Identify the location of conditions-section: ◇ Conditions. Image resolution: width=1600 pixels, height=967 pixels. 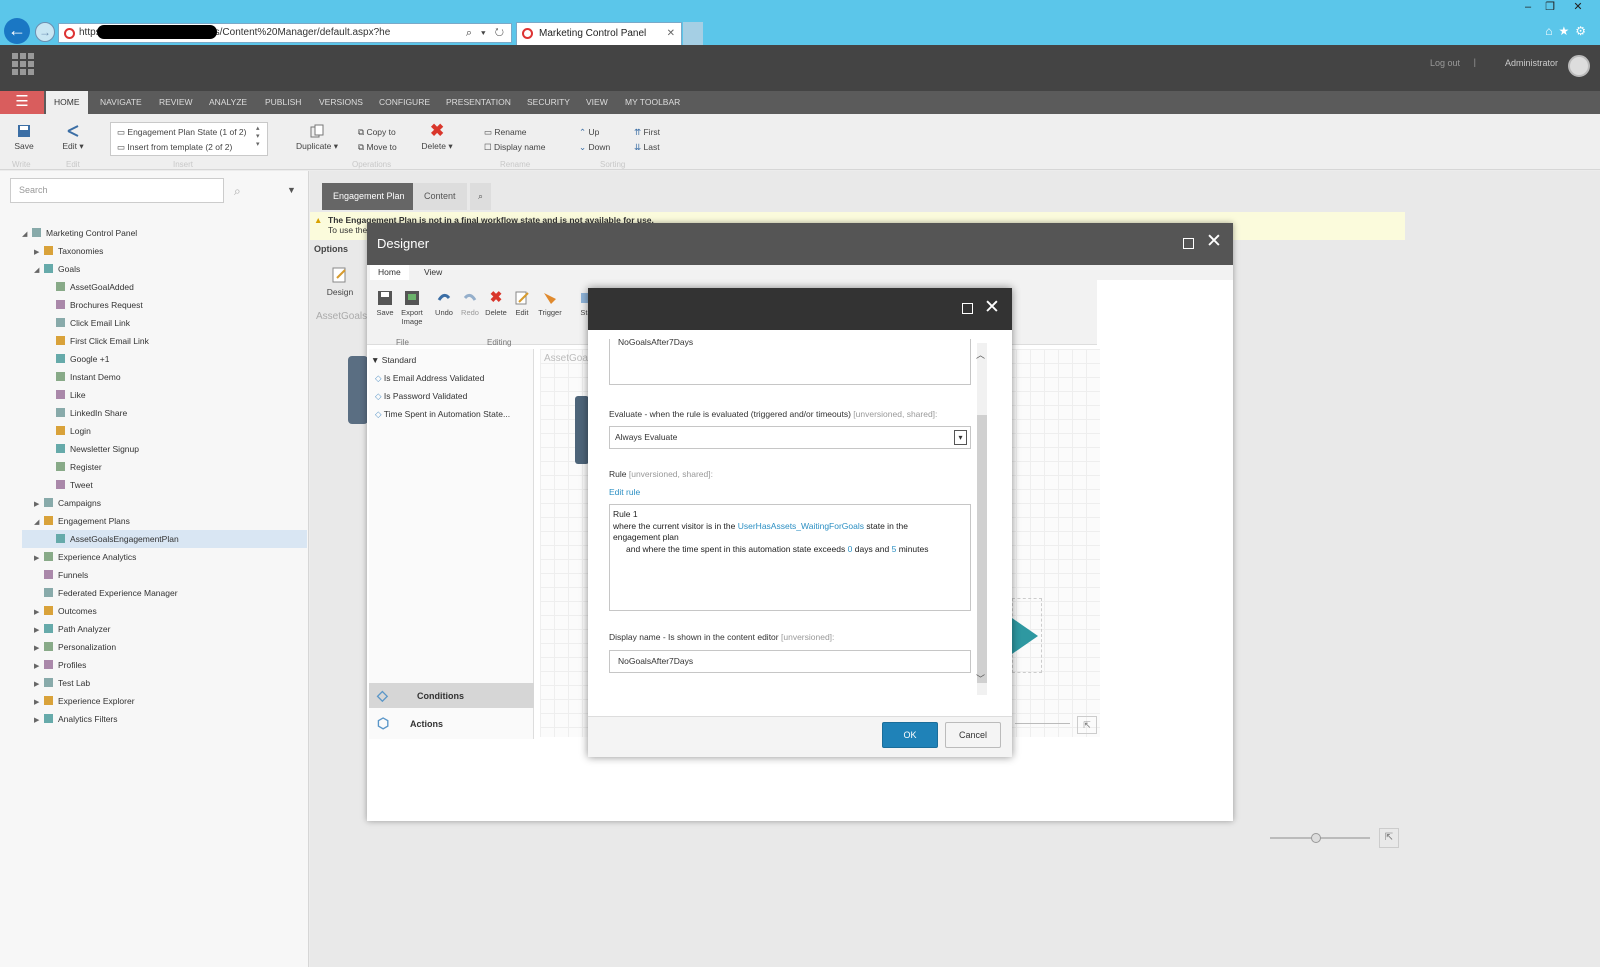
(451, 695).